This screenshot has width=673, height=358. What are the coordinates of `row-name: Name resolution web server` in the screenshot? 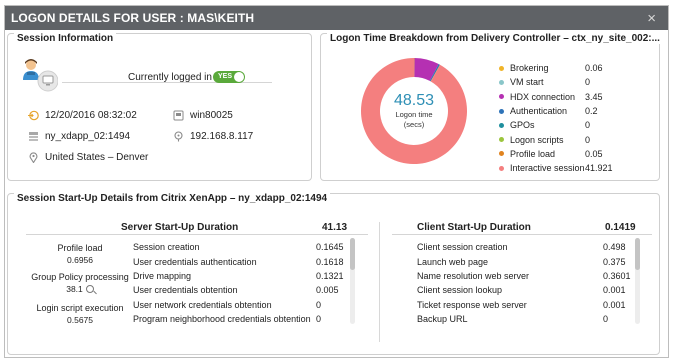 It's located at (473, 275).